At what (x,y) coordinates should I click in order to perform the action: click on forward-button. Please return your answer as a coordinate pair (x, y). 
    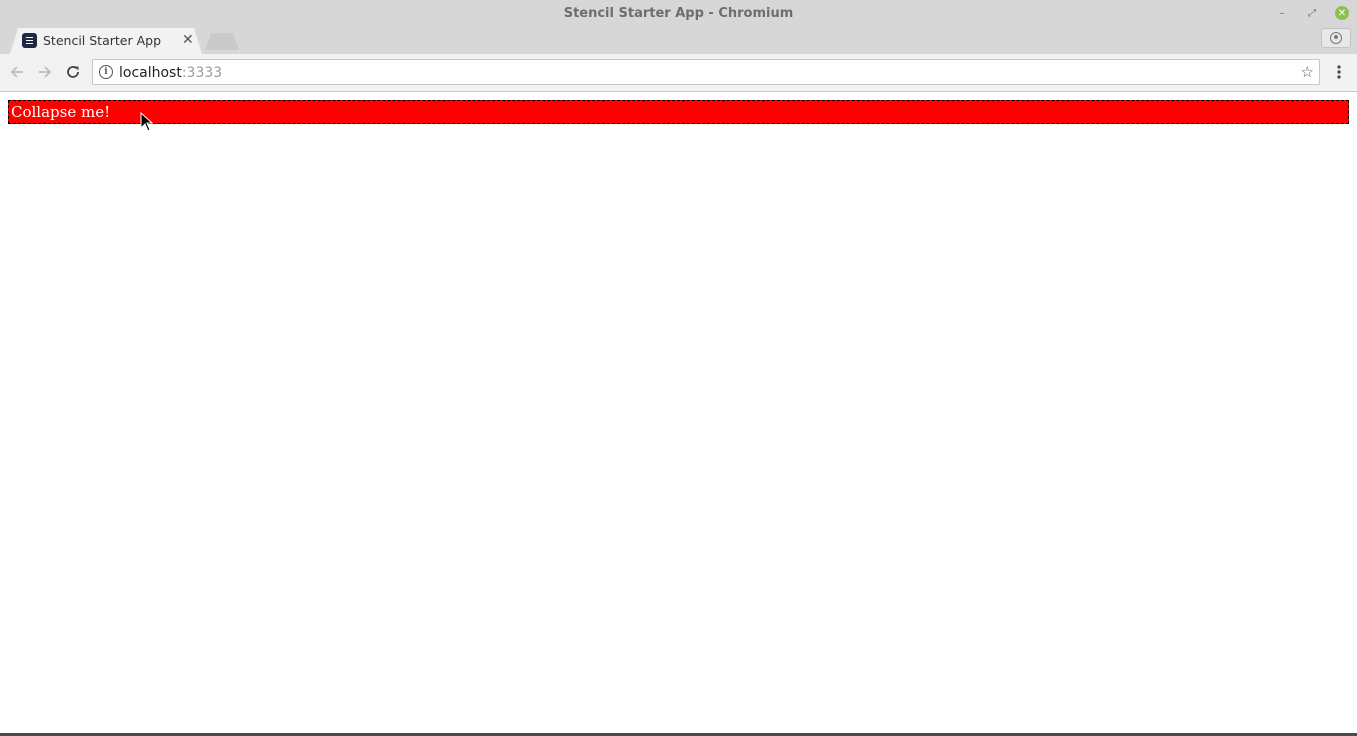
    Looking at the image, I should click on (45, 72).